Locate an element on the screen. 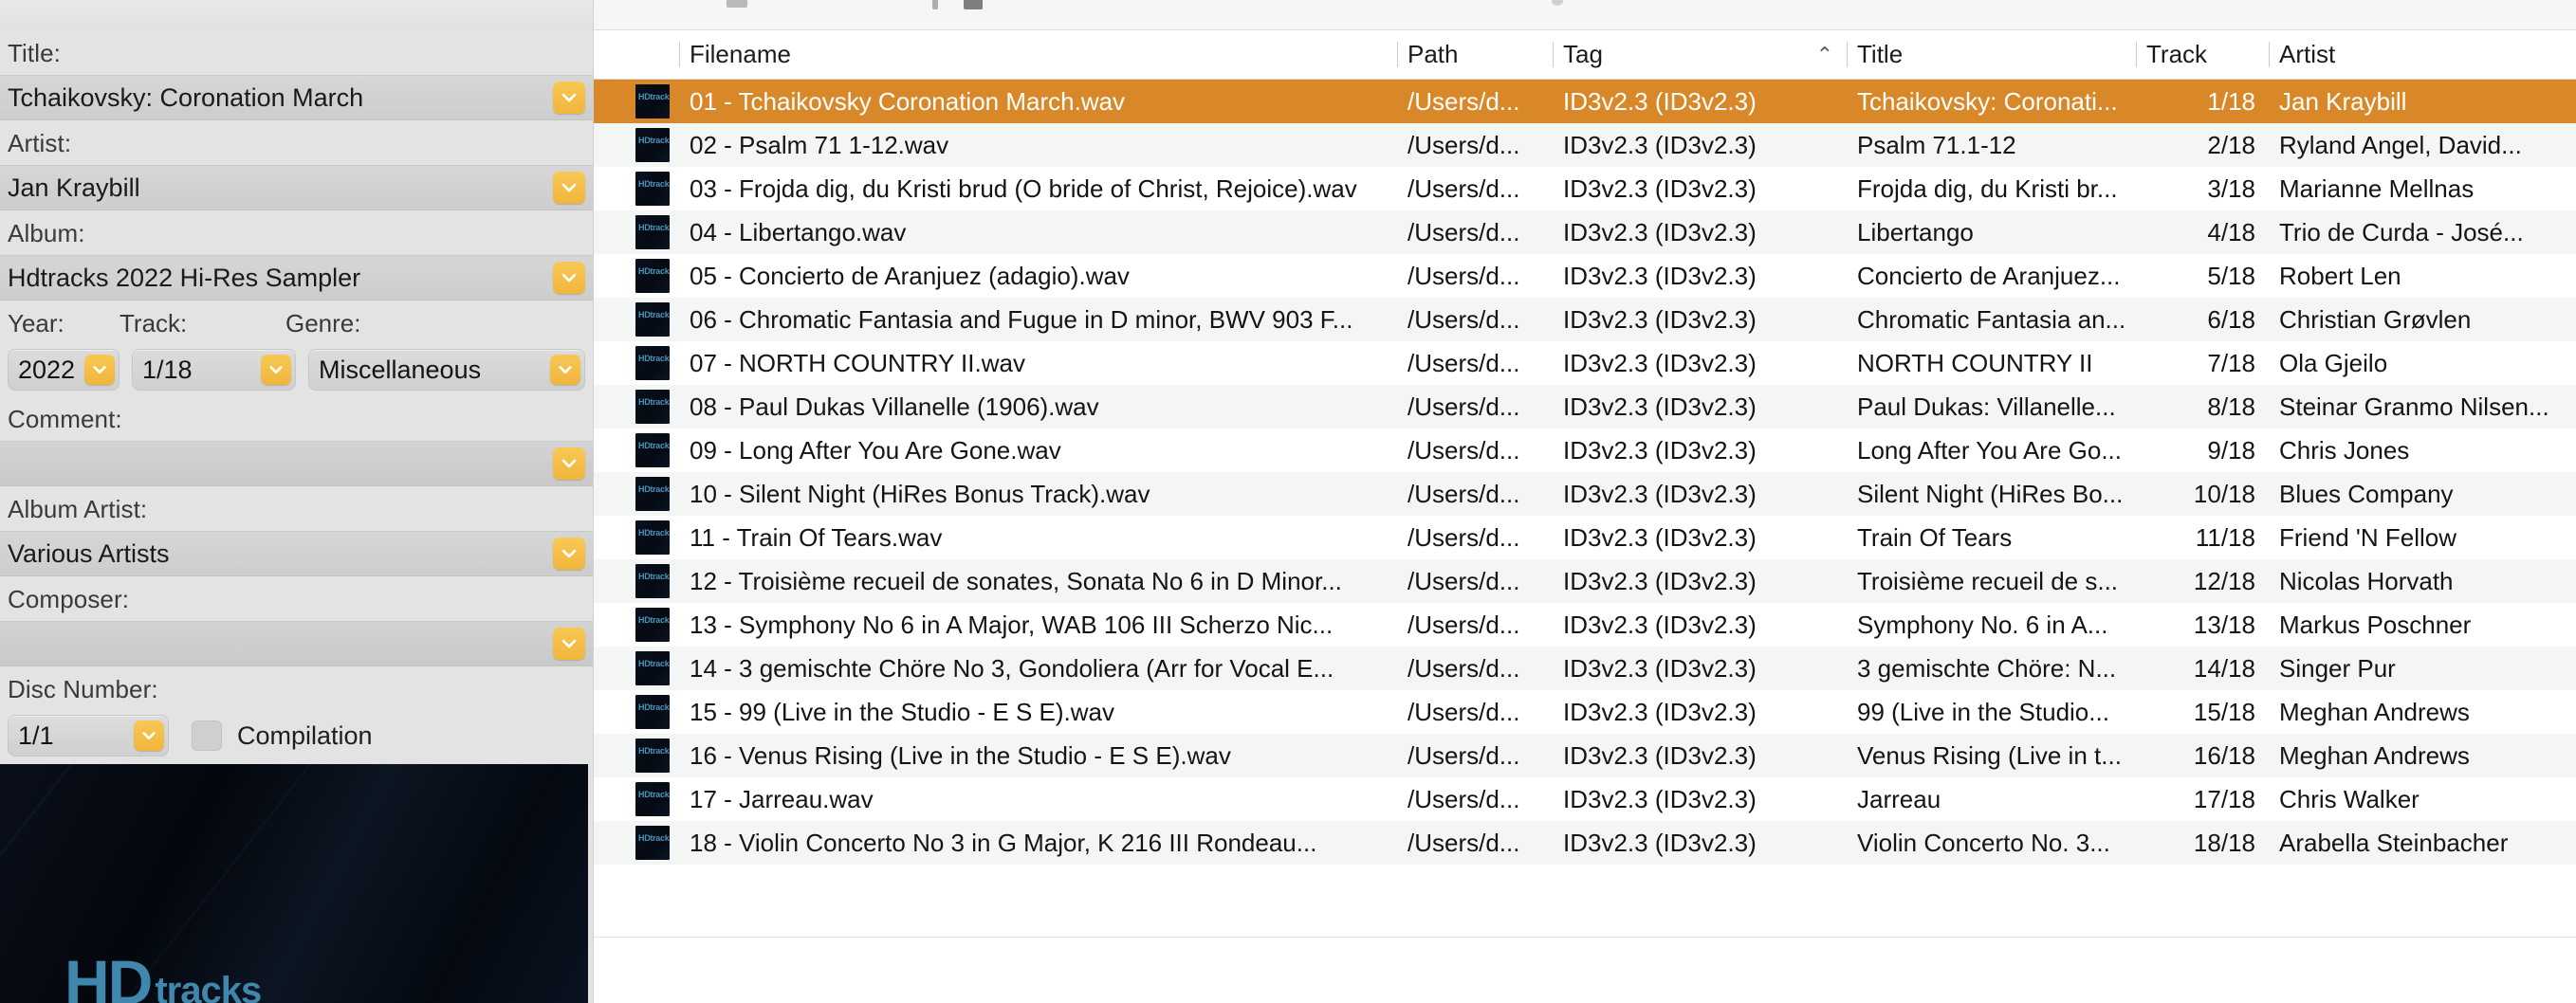  cell-filename: 07 - NORTH COUNTRY II.wav is located at coordinates (857, 362).